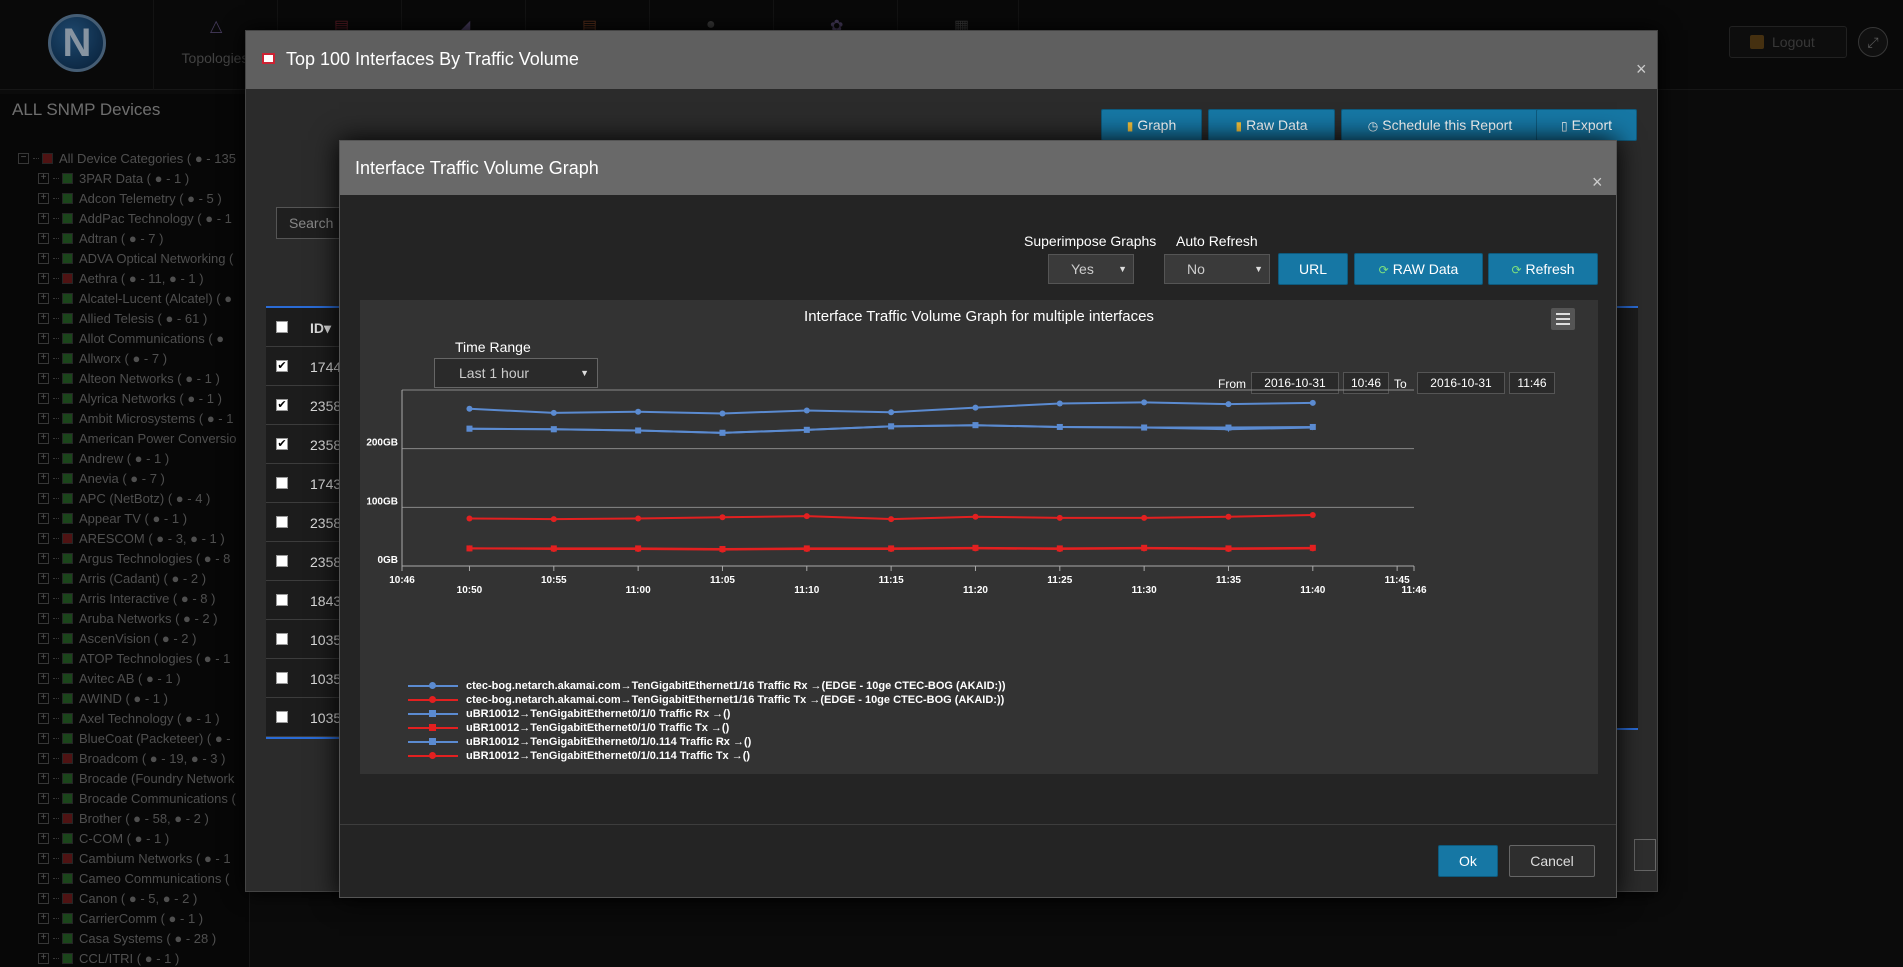 Image resolution: width=1903 pixels, height=967 pixels. Describe the element at coordinates (432, 59) in the screenshot. I see `report-dialog-title: Top 100 Interfaces By Traffic Volume` at that location.